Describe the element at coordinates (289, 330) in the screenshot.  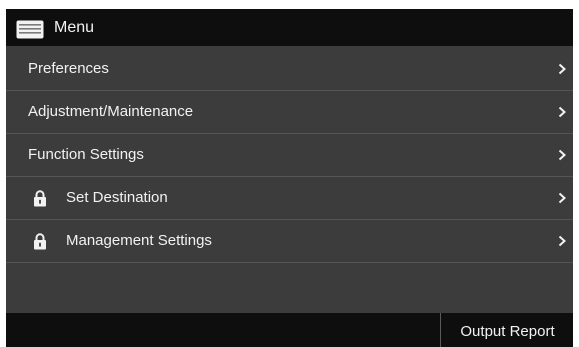
I see `bottom-bar: Output Report` at that location.